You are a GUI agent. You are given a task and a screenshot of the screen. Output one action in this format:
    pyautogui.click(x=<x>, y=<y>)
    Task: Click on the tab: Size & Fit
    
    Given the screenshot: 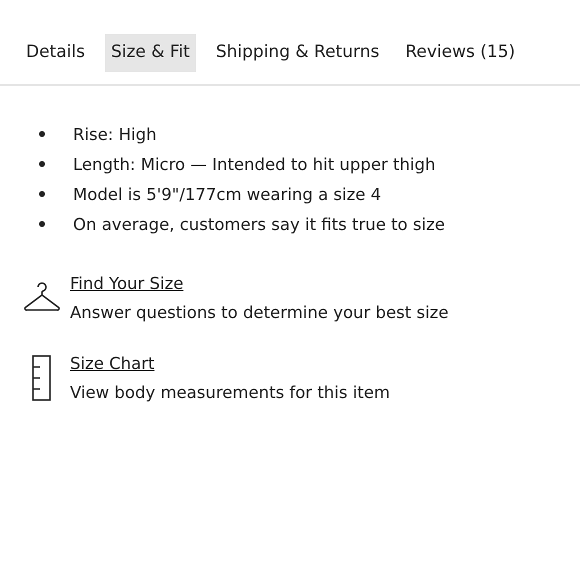 What is the action you would take?
    pyautogui.click(x=150, y=53)
    